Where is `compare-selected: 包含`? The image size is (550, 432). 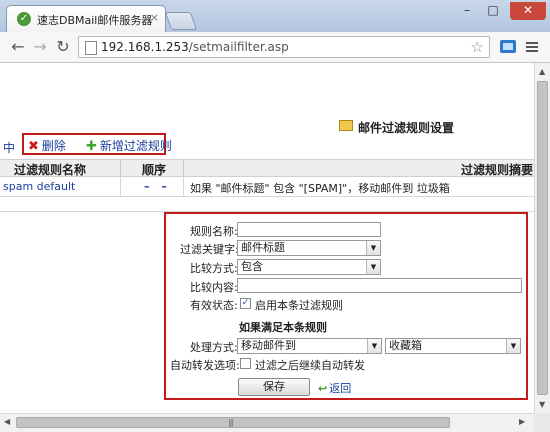 compare-selected: 包含 is located at coordinates (252, 266).